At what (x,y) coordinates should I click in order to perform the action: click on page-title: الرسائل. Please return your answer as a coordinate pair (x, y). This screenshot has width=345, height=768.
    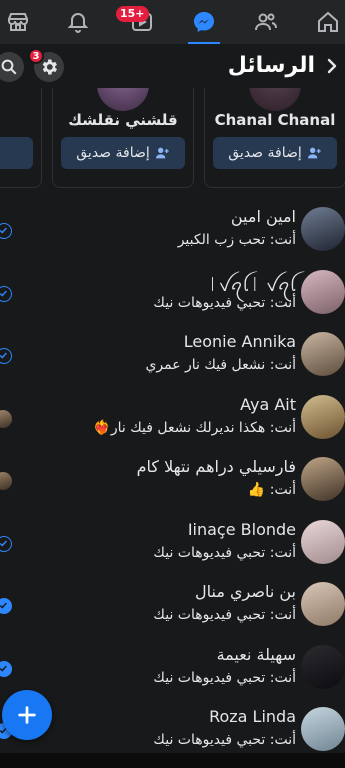
    Looking at the image, I should click on (271, 65).